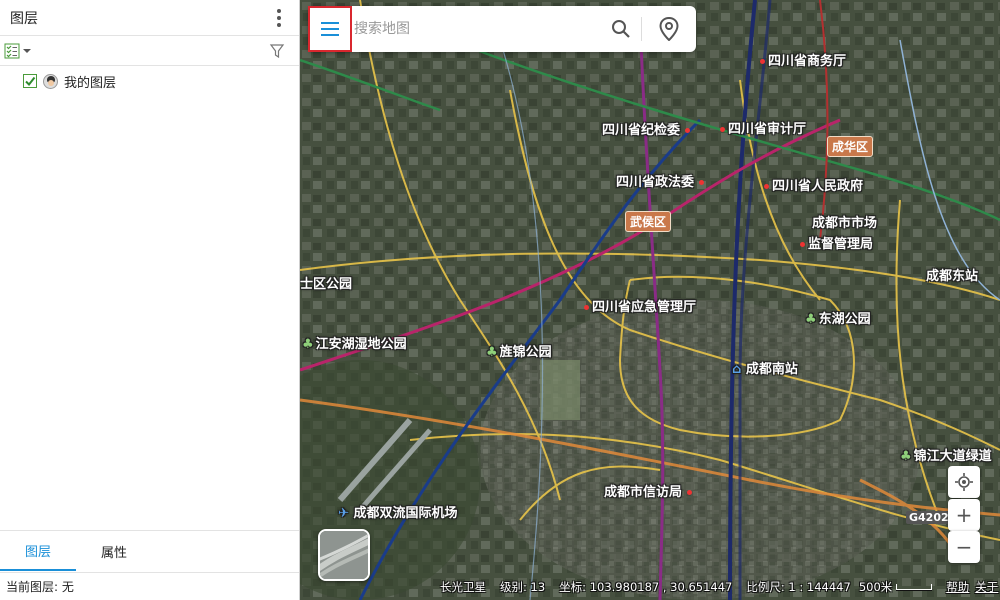  Describe the element at coordinates (90, 83) in the screenshot. I see `layer-label: 我的图层` at that location.